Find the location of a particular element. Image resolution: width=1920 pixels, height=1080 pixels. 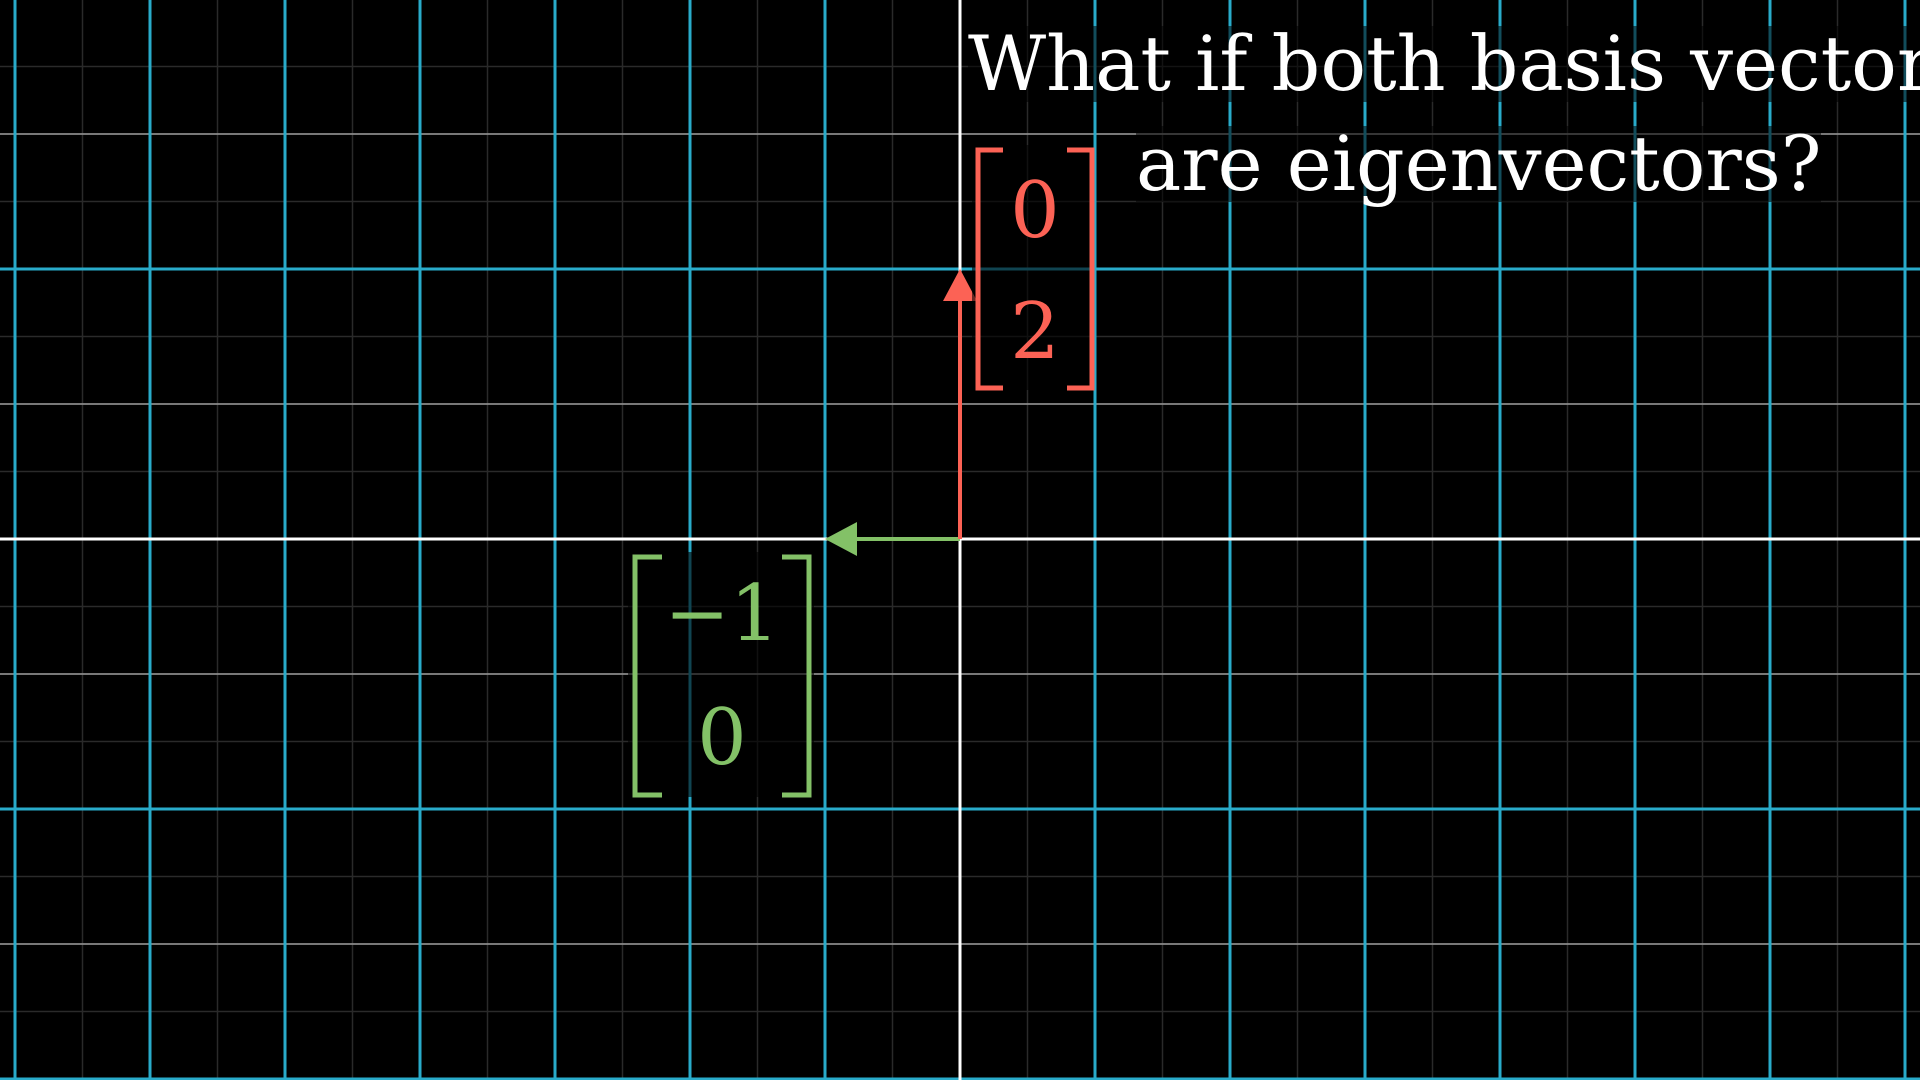

j-hat-entry-x: 0 is located at coordinates (1035, 211).